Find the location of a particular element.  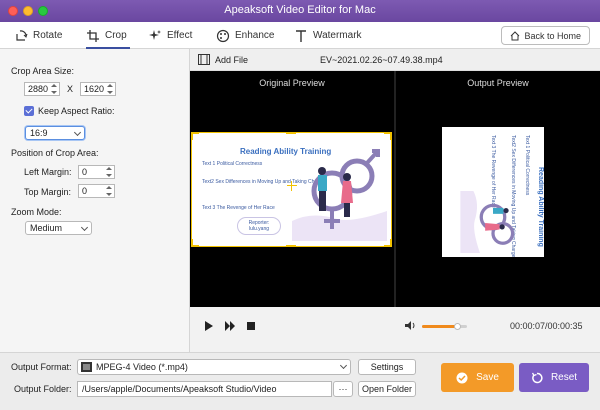

tab-rotate-label: Rotate is located at coordinates (48, 35).